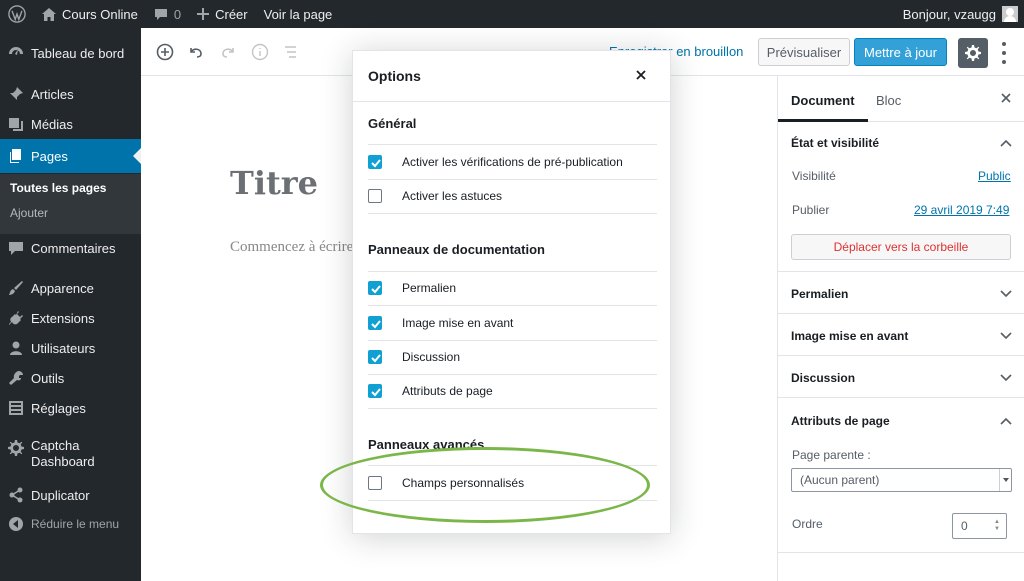 This screenshot has height=581, width=1024. What do you see at coordinates (901, 377) in the screenshot?
I see `discussion-section: Discussion` at bounding box center [901, 377].